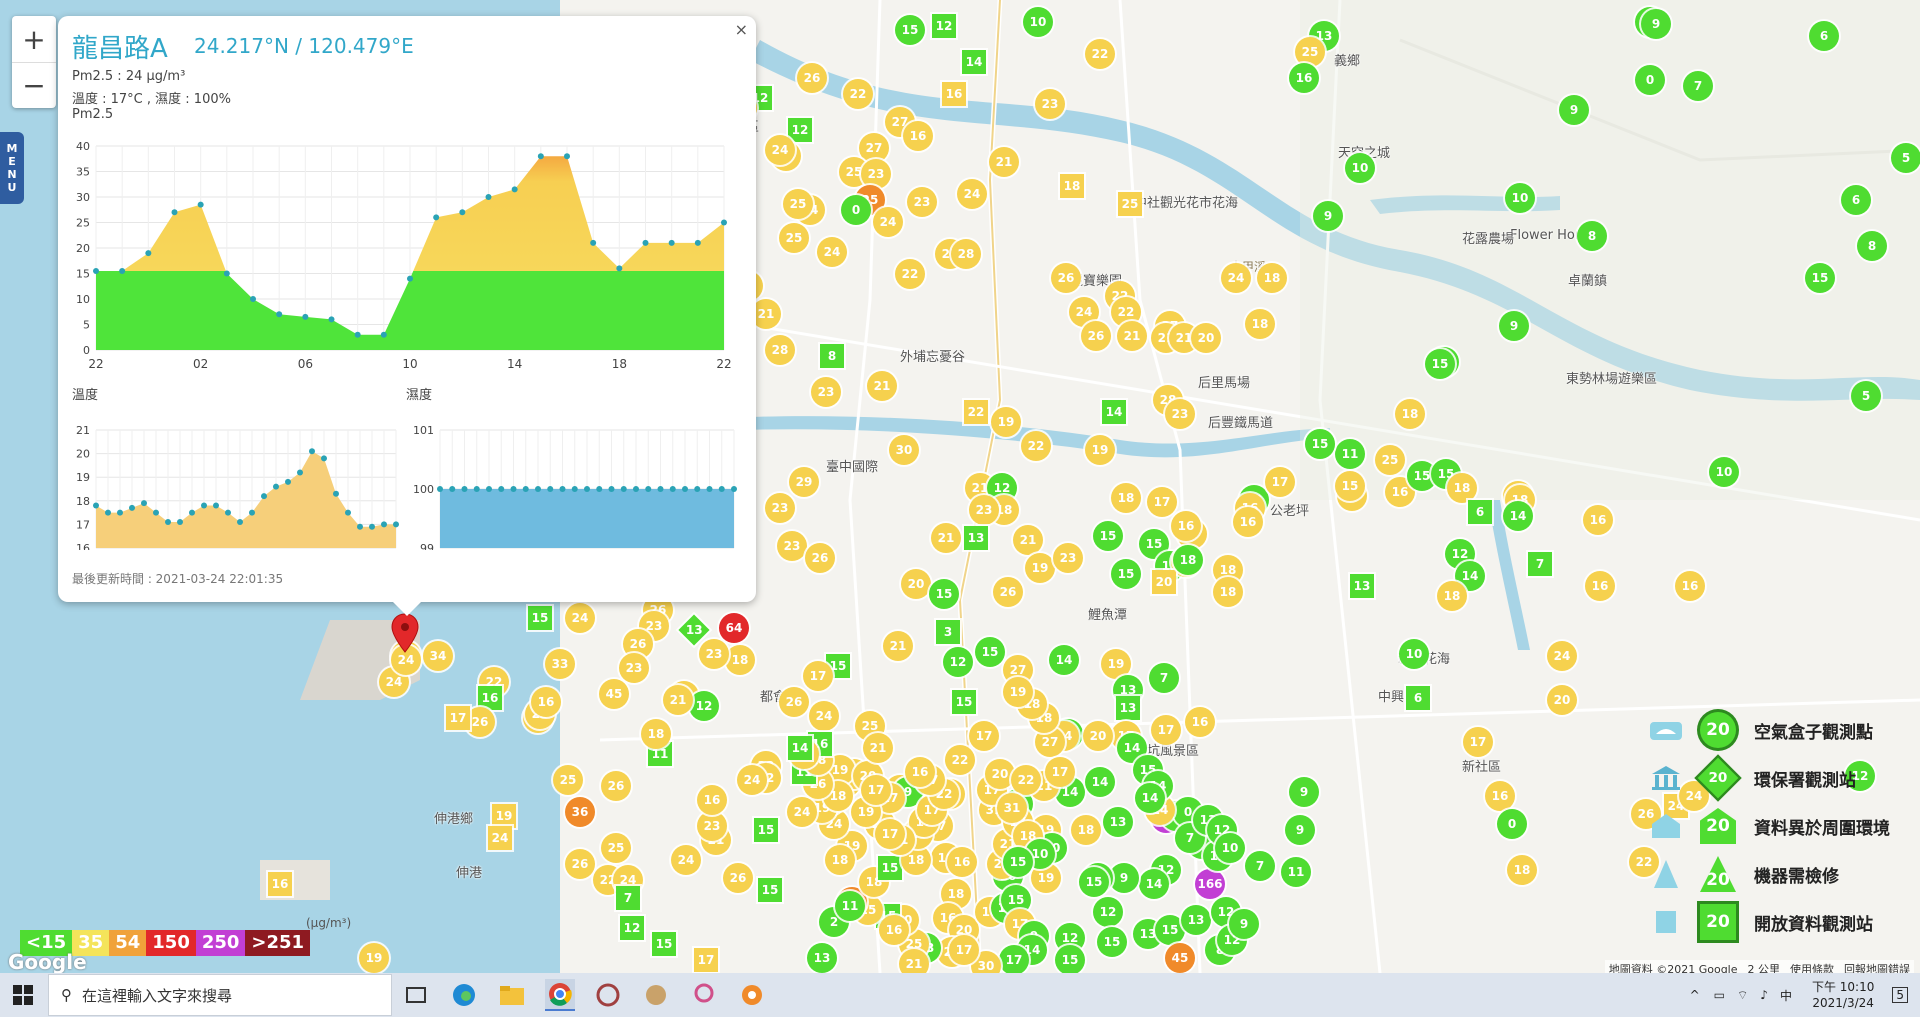  Describe the element at coordinates (856, 210) in the screenshot. I see `station-marker: 0` at that location.